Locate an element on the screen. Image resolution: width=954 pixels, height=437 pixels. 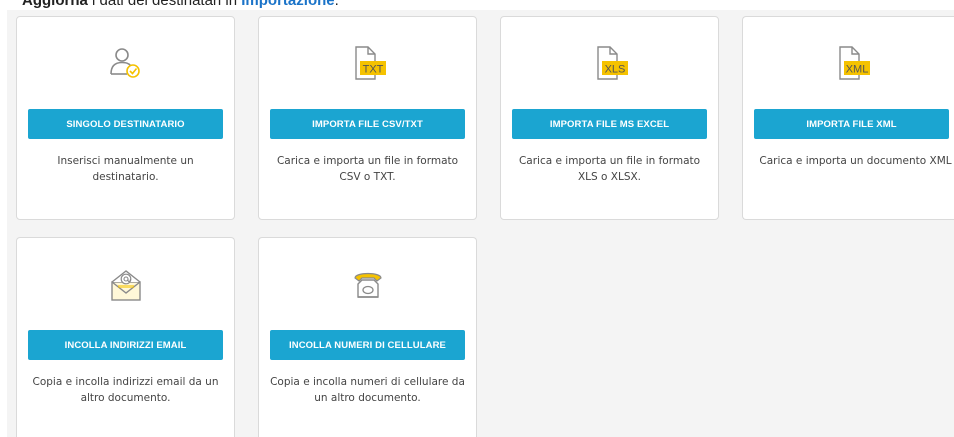
xls-file-icon: XLS is located at coordinates (612, 63).